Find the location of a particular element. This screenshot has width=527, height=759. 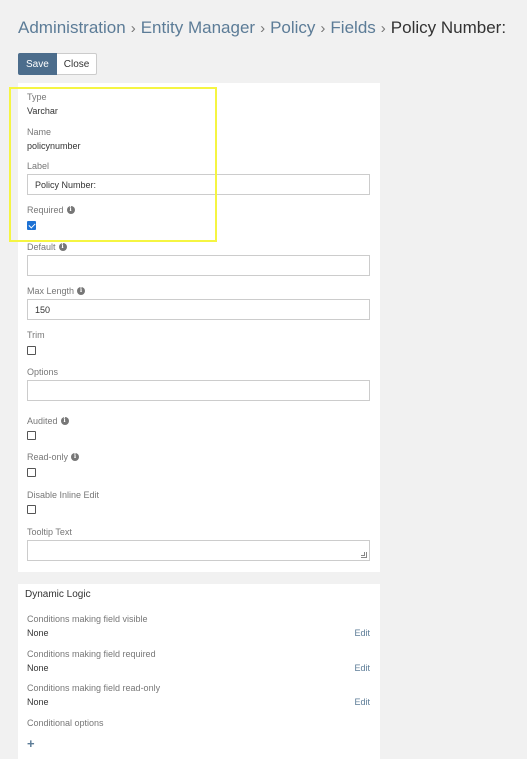

breadcrumb-fields: Fields is located at coordinates (352, 27).